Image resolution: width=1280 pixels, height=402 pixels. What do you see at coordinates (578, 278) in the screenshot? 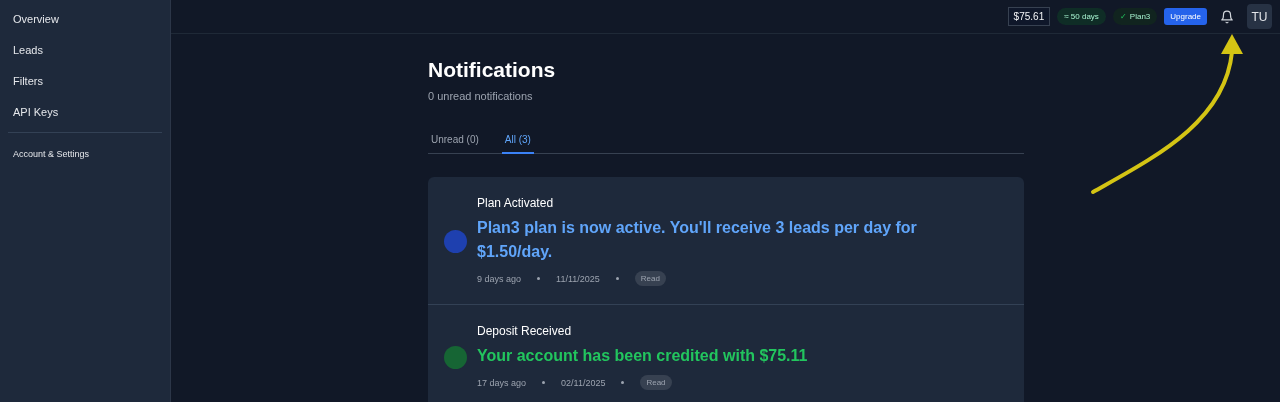
I see `notification-date: 11/11/2025` at bounding box center [578, 278].